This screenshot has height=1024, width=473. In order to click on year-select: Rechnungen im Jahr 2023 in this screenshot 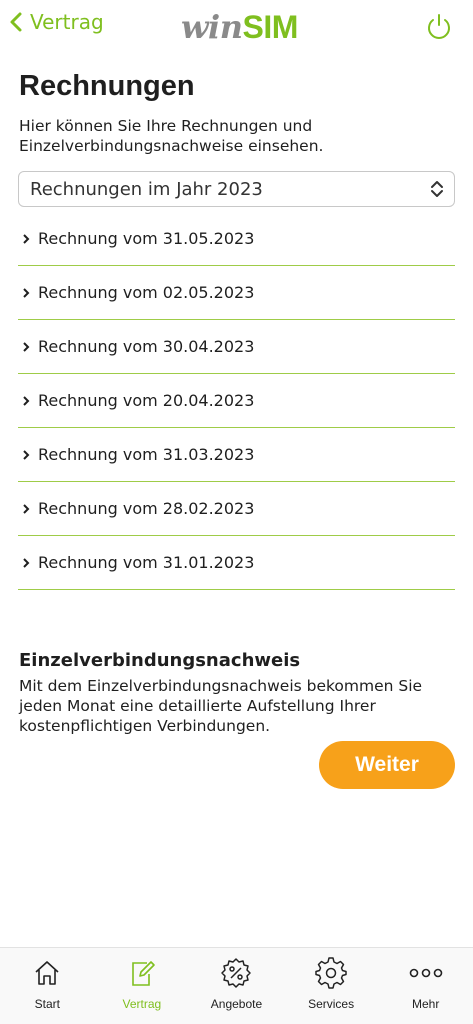, I will do `click(236, 189)`.